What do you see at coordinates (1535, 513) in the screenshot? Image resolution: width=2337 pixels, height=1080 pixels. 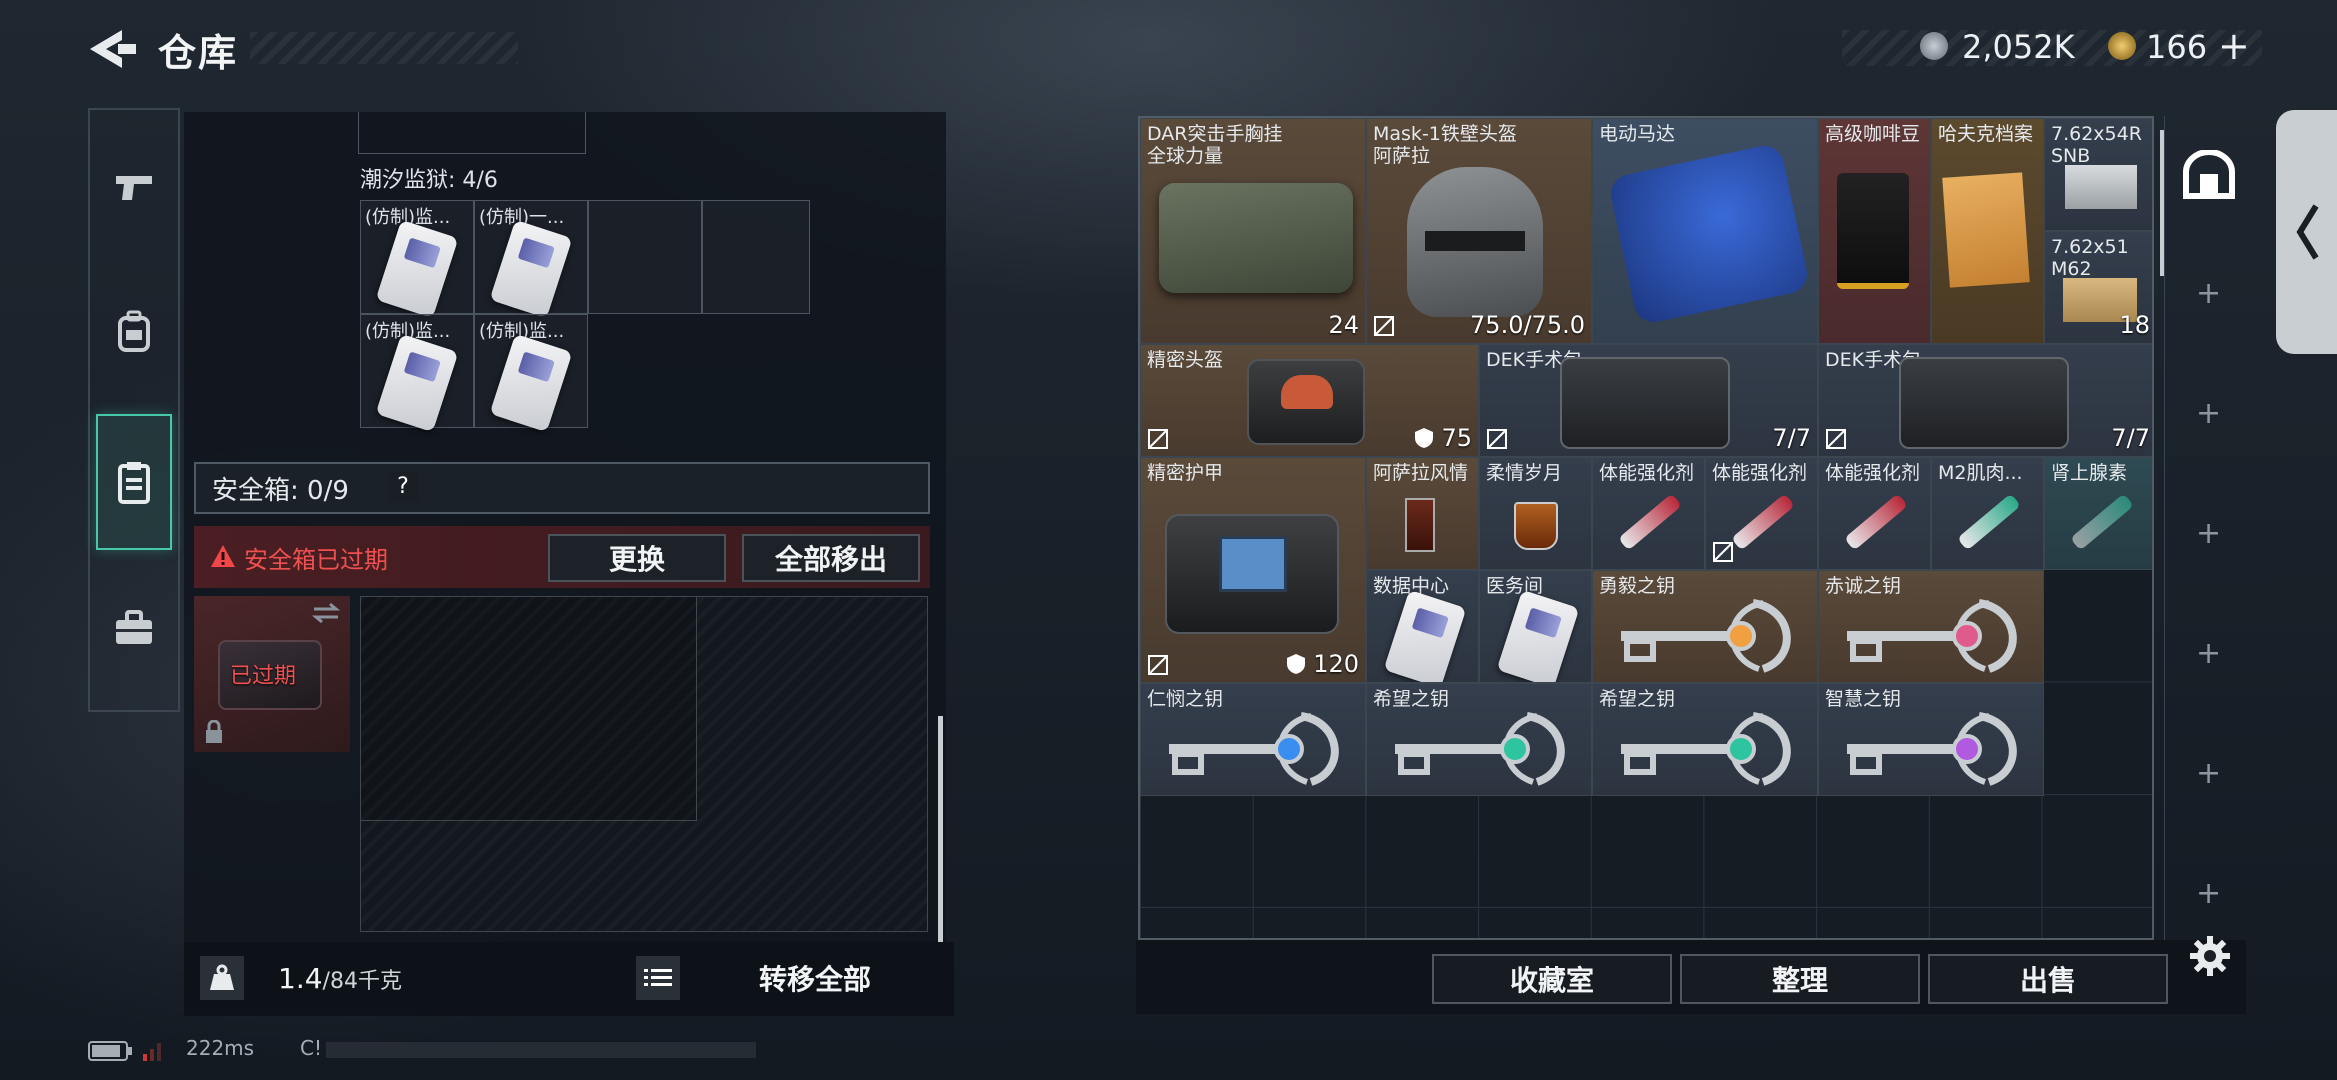 I see `item-tender-years: 柔情岁月` at bounding box center [1535, 513].